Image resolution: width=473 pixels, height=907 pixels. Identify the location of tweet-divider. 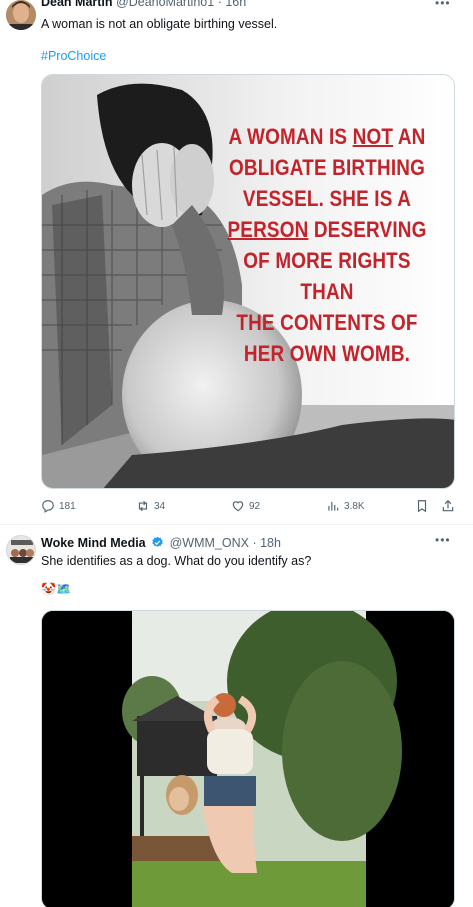
(236, 524).